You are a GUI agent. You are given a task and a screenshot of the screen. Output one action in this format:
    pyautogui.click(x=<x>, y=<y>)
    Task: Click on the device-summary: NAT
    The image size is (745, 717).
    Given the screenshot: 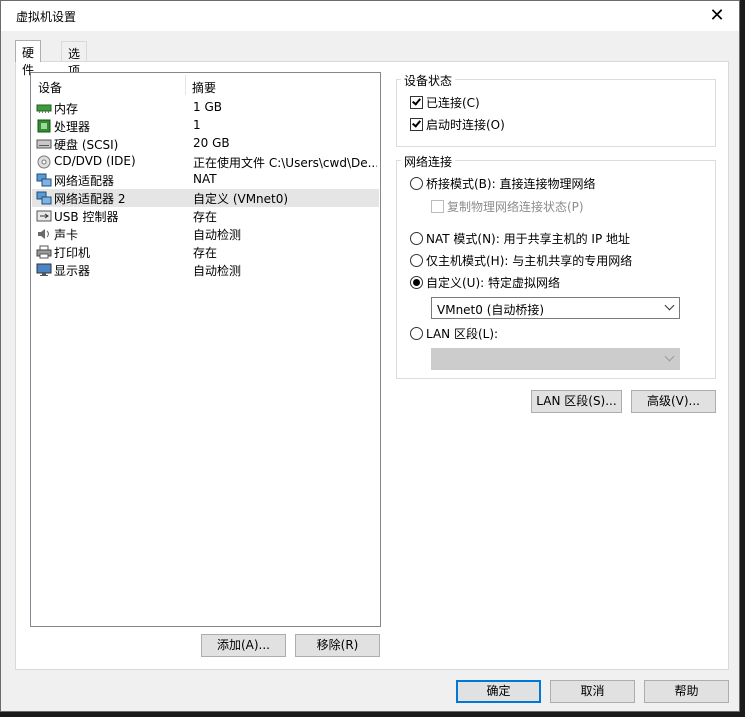 What is the action you would take?
    pyautogui.click(x=205, y=179)
    